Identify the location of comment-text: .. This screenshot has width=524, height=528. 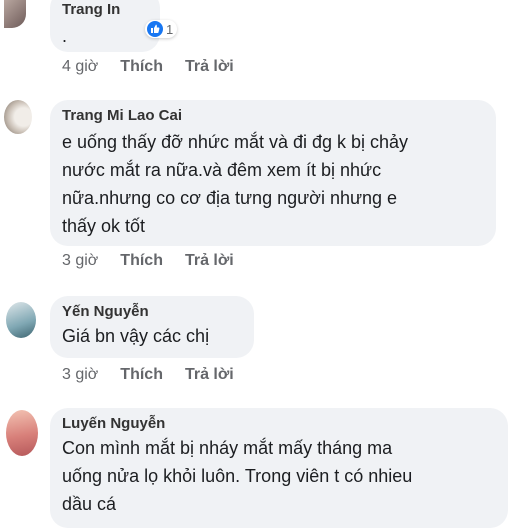
(65, 36).